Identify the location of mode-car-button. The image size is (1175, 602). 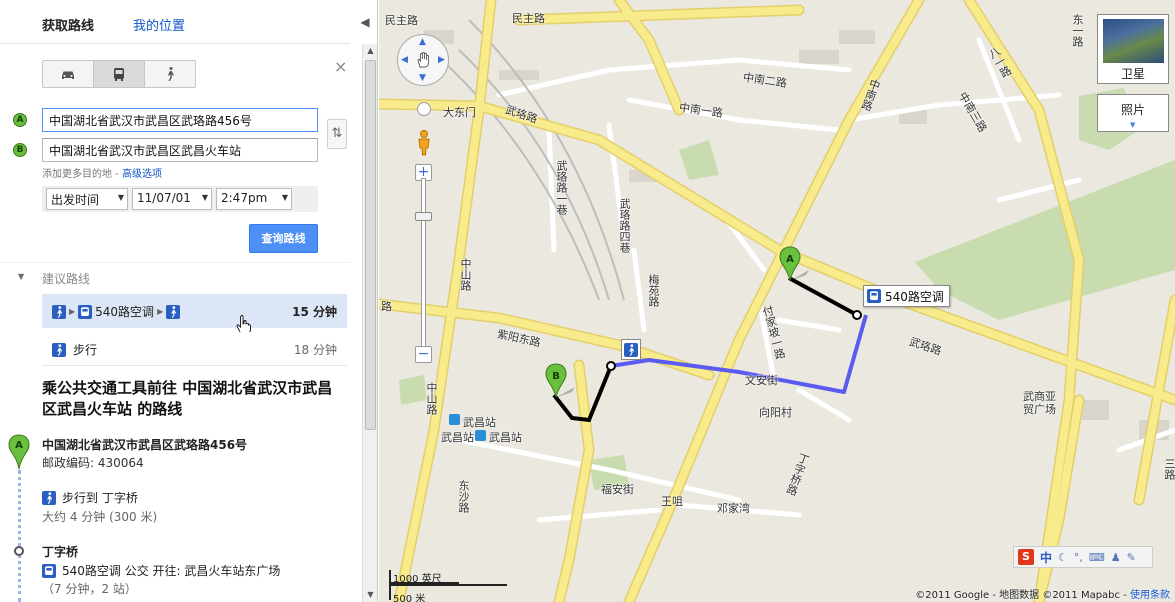
(68, 74).